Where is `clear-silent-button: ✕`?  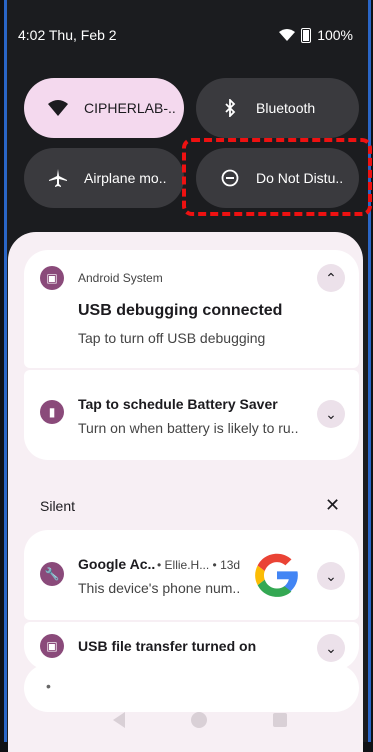
clear-silent-button: ✕ is located at coordinates (332, 505).